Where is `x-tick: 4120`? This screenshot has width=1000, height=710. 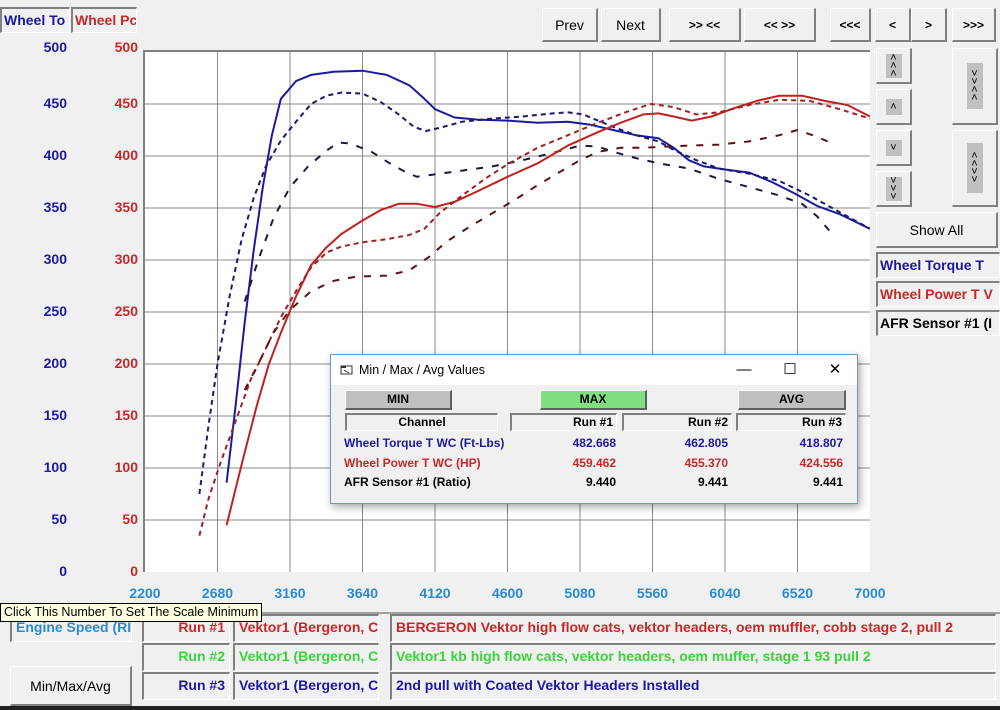
x-tick: 4120 is located at coordinates (435, 593).